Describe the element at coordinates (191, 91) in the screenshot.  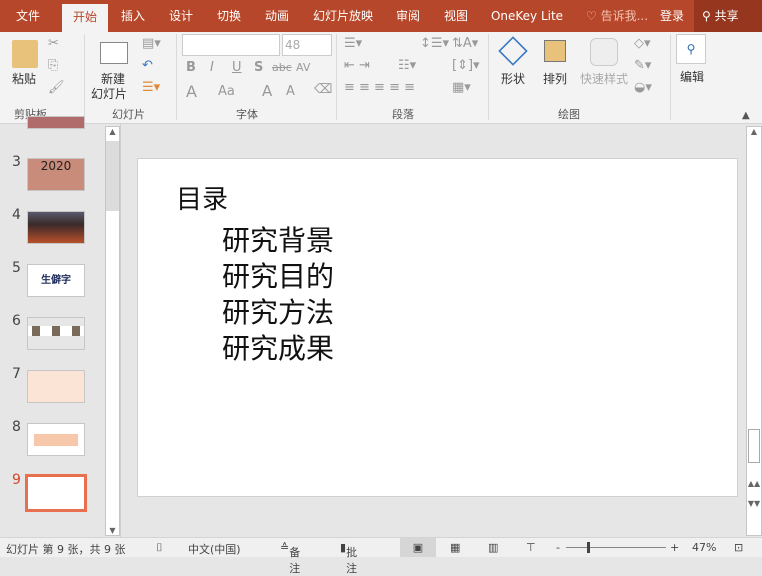
I see `font-color-button: A` at that location.